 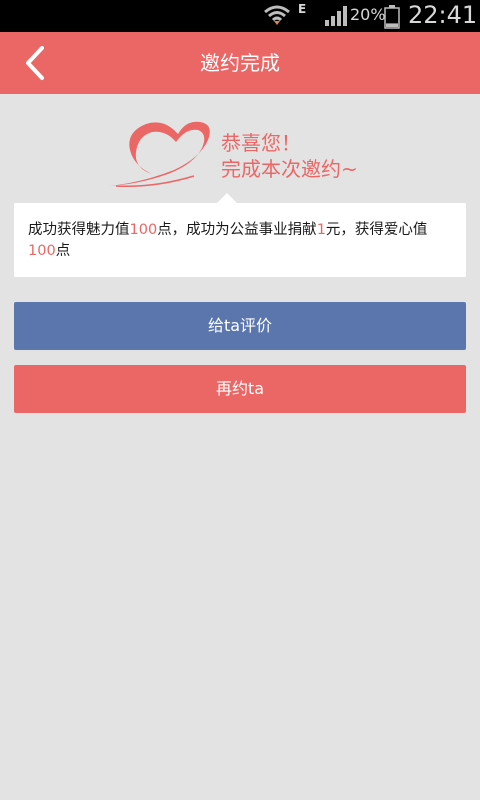 I want to click on status-bar: E 20% 22:41, so click(x=240, y=16).